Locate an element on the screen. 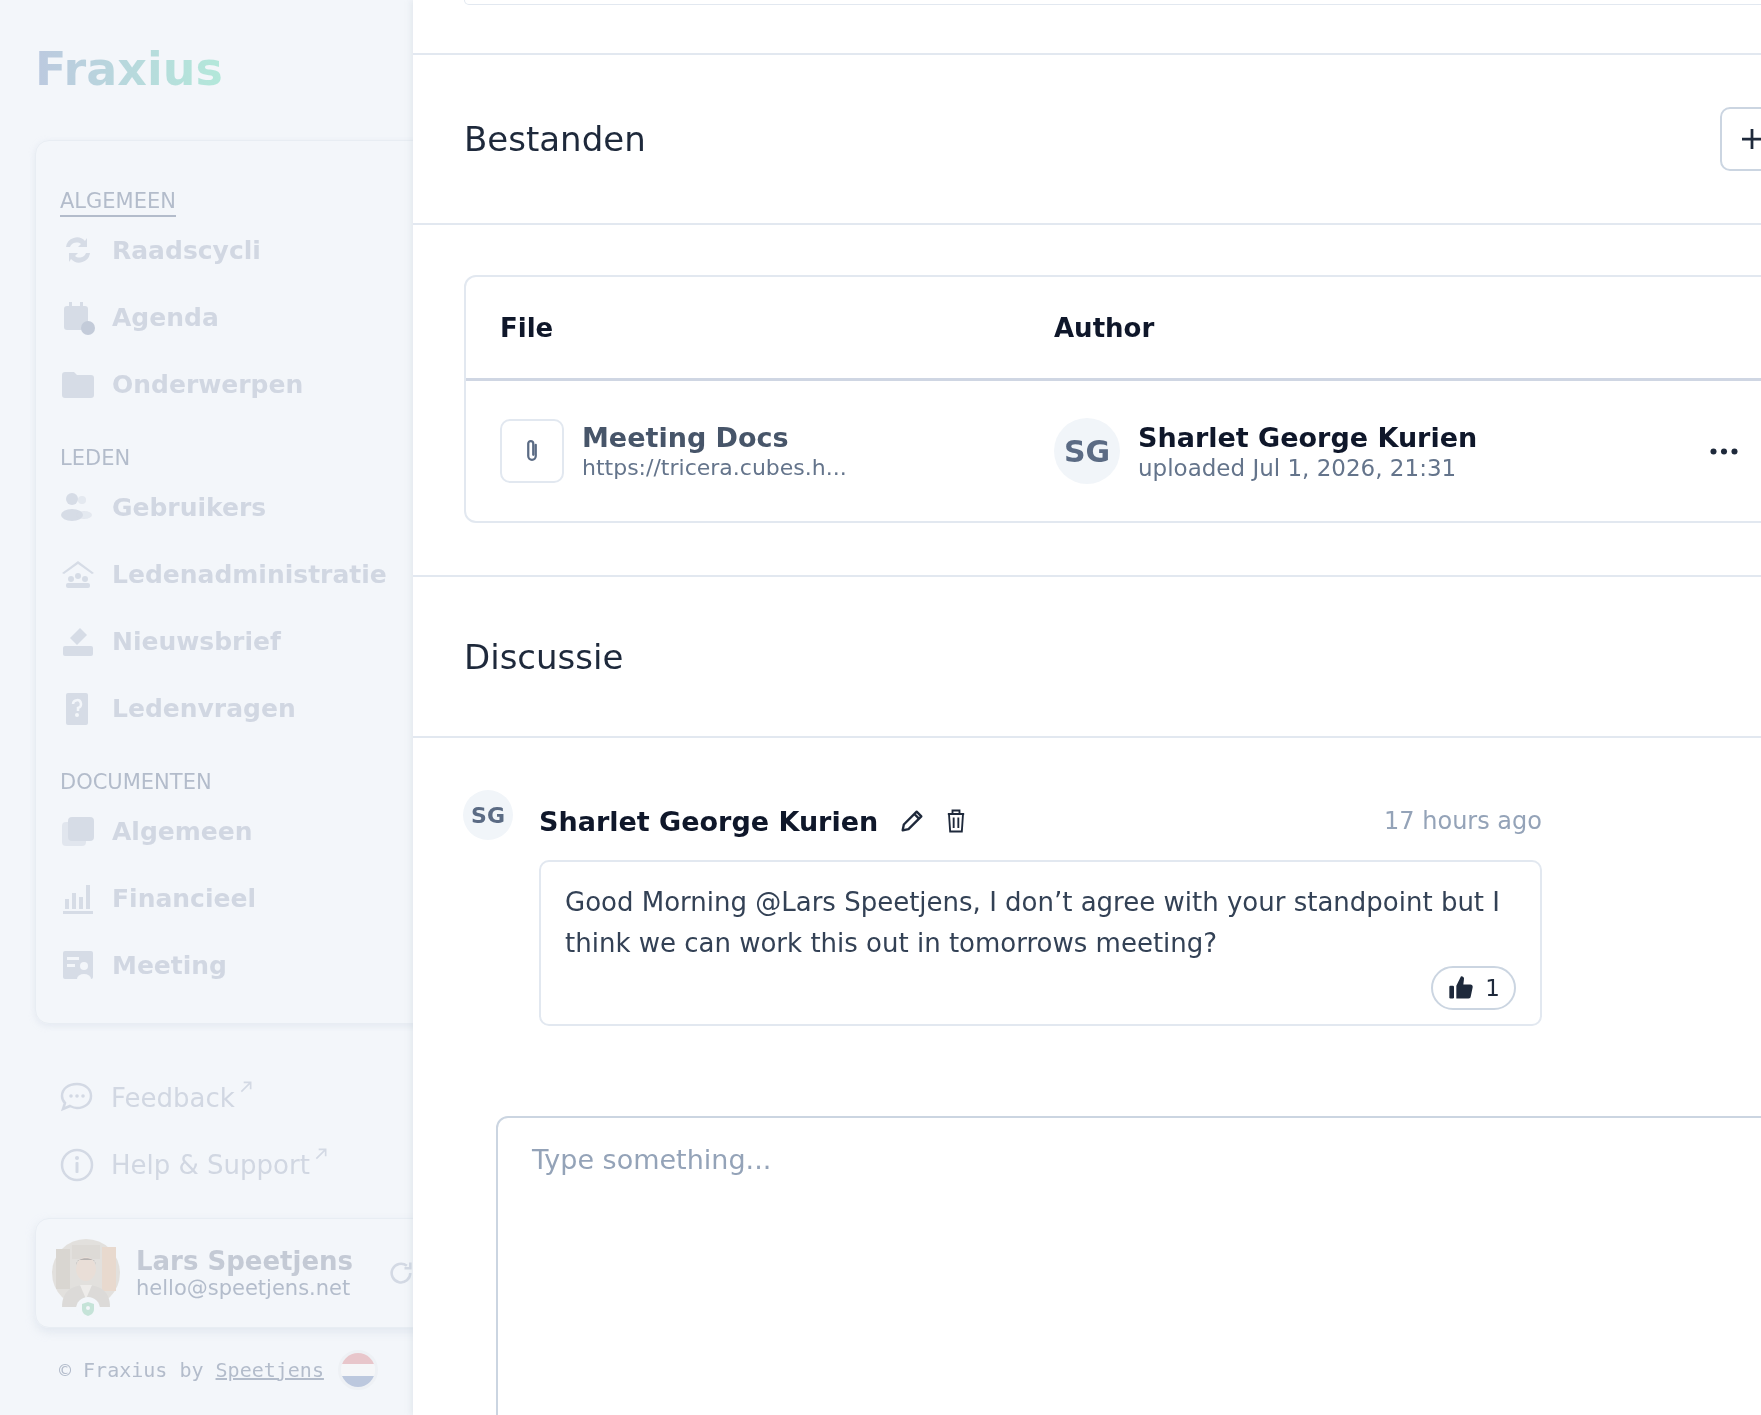  user-email: hello@speetjens.net is located at coordinates (244, 1288).